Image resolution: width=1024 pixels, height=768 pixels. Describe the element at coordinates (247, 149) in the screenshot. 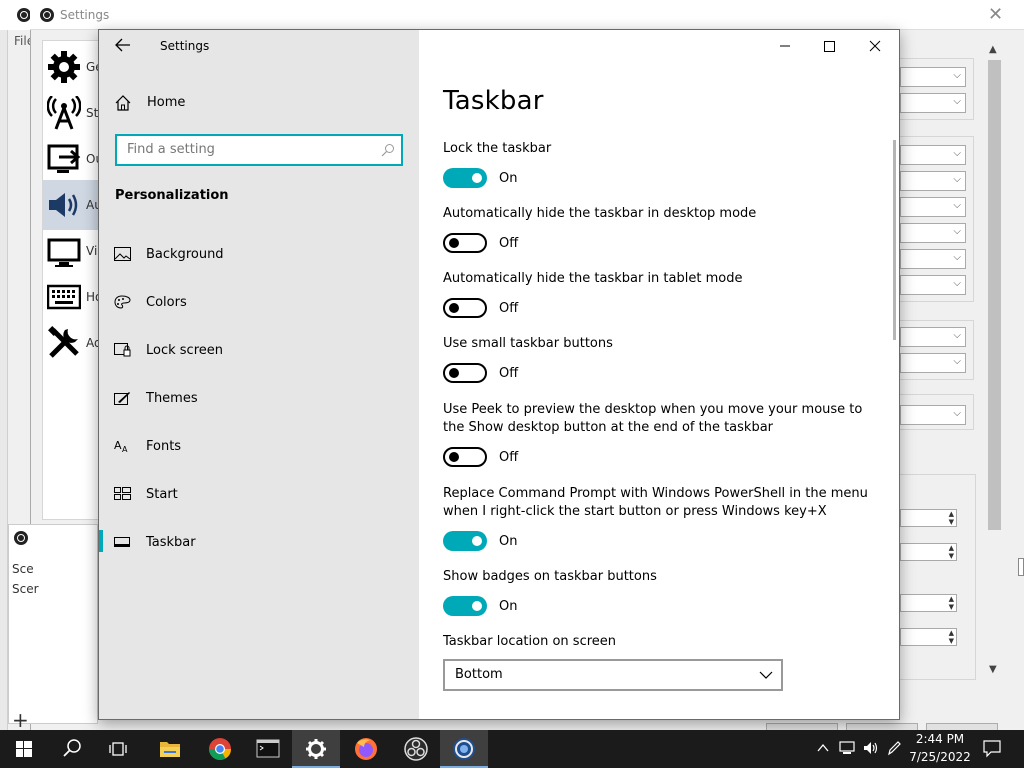

I see `search-input` at that location.